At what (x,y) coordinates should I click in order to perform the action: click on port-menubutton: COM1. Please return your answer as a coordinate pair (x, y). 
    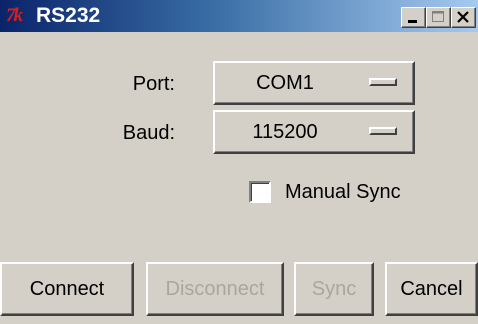
    Looking at the image, I should click on (314, 83).